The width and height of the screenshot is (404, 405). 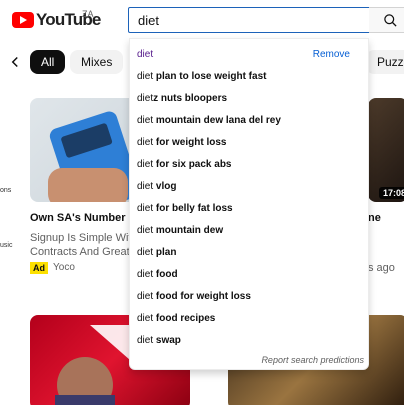 I want to click on suggestion-item: diet food for weight loss, so click(x=250, y=297).